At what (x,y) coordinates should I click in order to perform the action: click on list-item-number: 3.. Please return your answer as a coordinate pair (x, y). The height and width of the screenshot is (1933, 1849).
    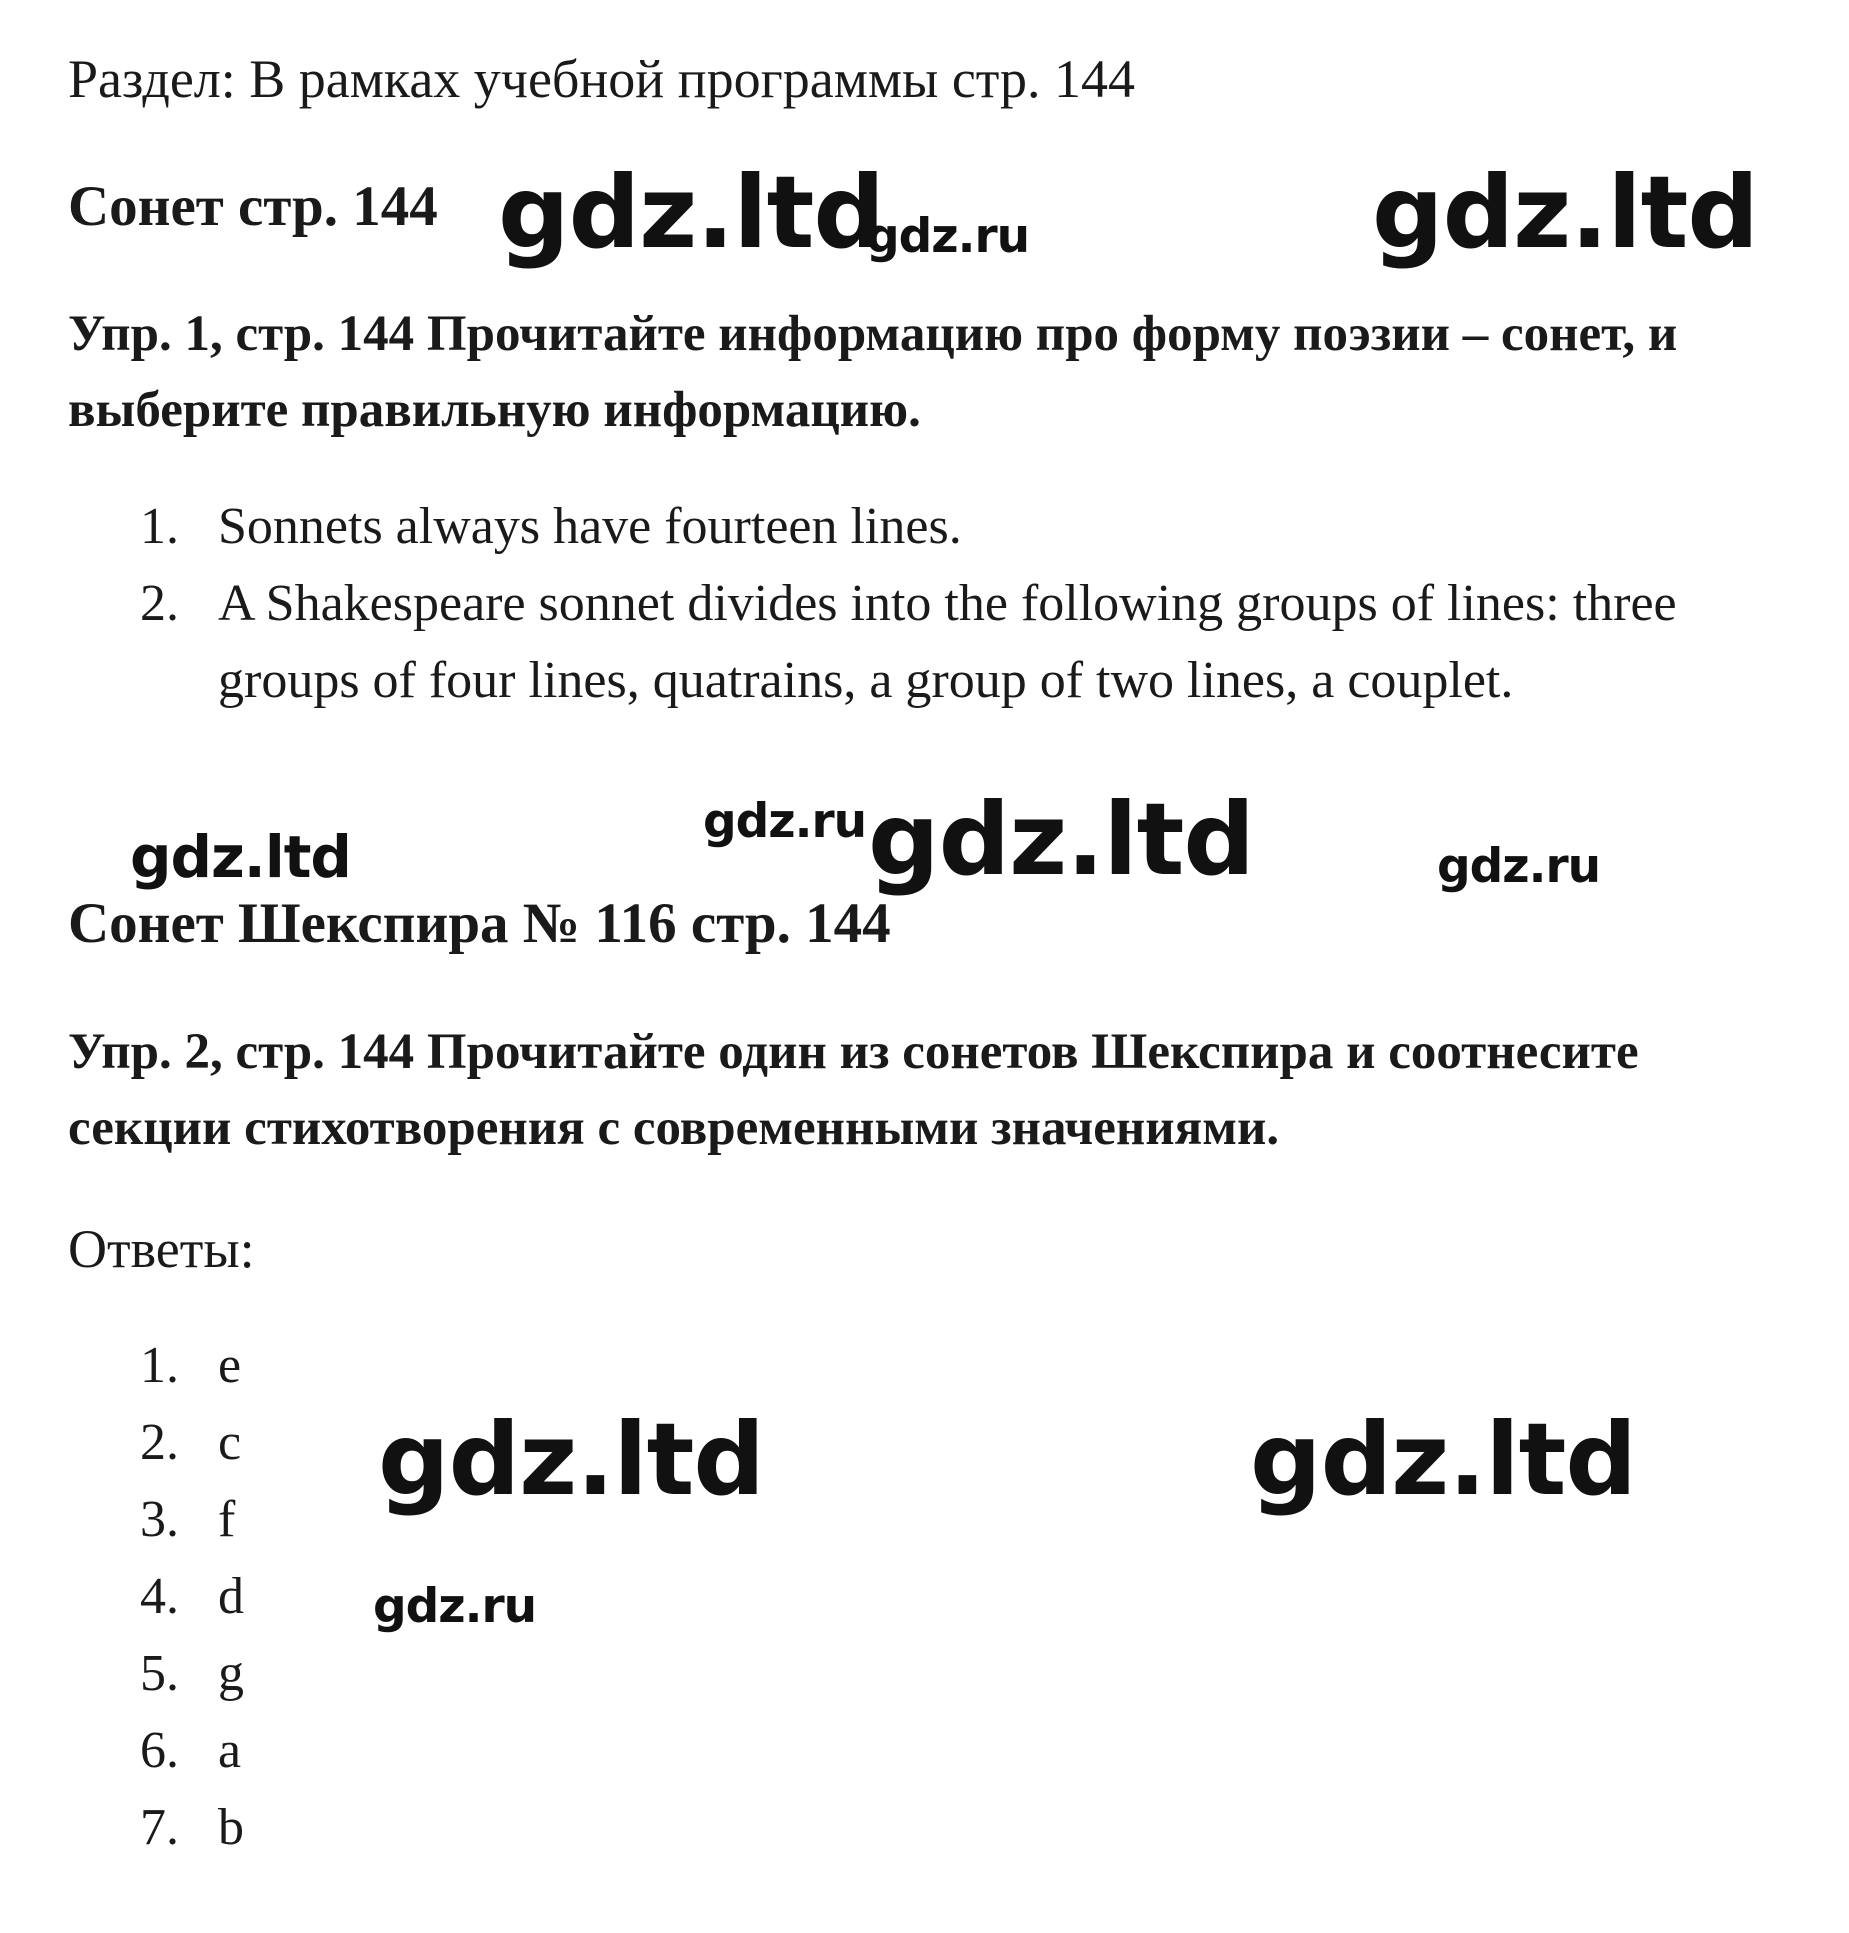
    Looking at the image, I should click on (159, 1519).